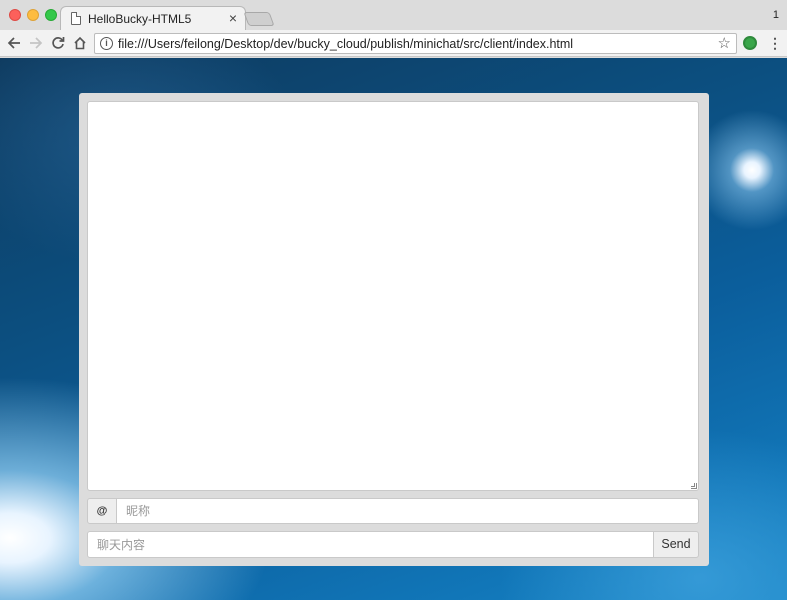  What do you see at coordinates (58, 43) in the screenshot?
I see `reload-icon` at bounding box center [58, 43].